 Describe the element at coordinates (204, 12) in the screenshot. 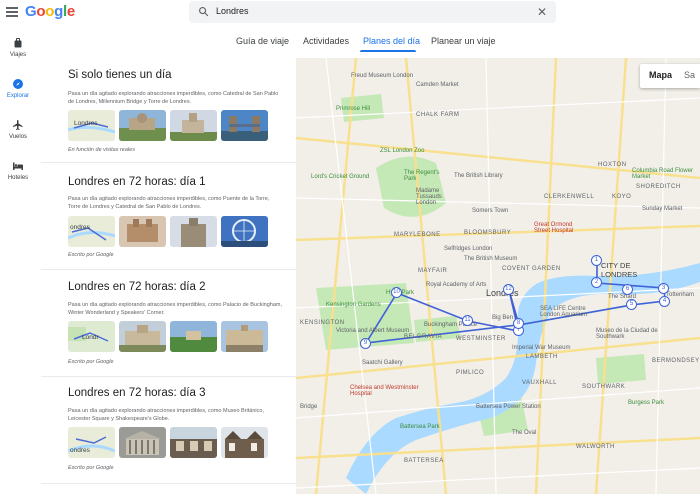

I see `search-icon` at that location.